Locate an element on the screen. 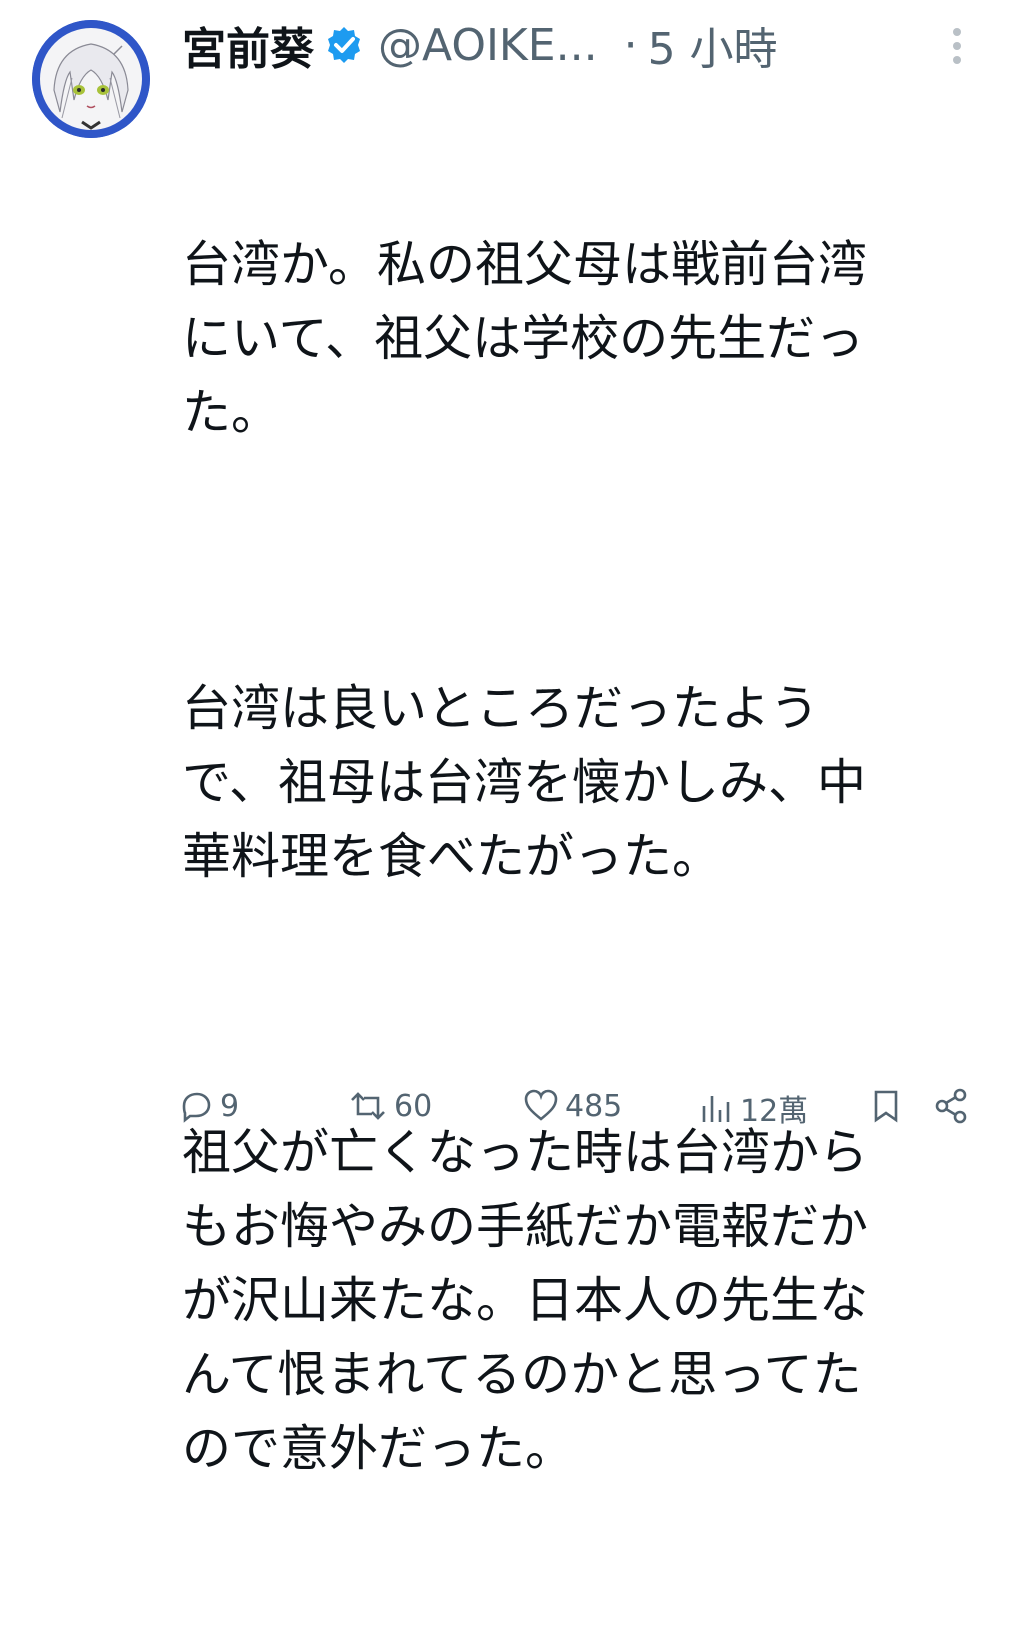 The image size is (1014, 1634). retweet-button: 60 is located at coordinates (389, 1106).